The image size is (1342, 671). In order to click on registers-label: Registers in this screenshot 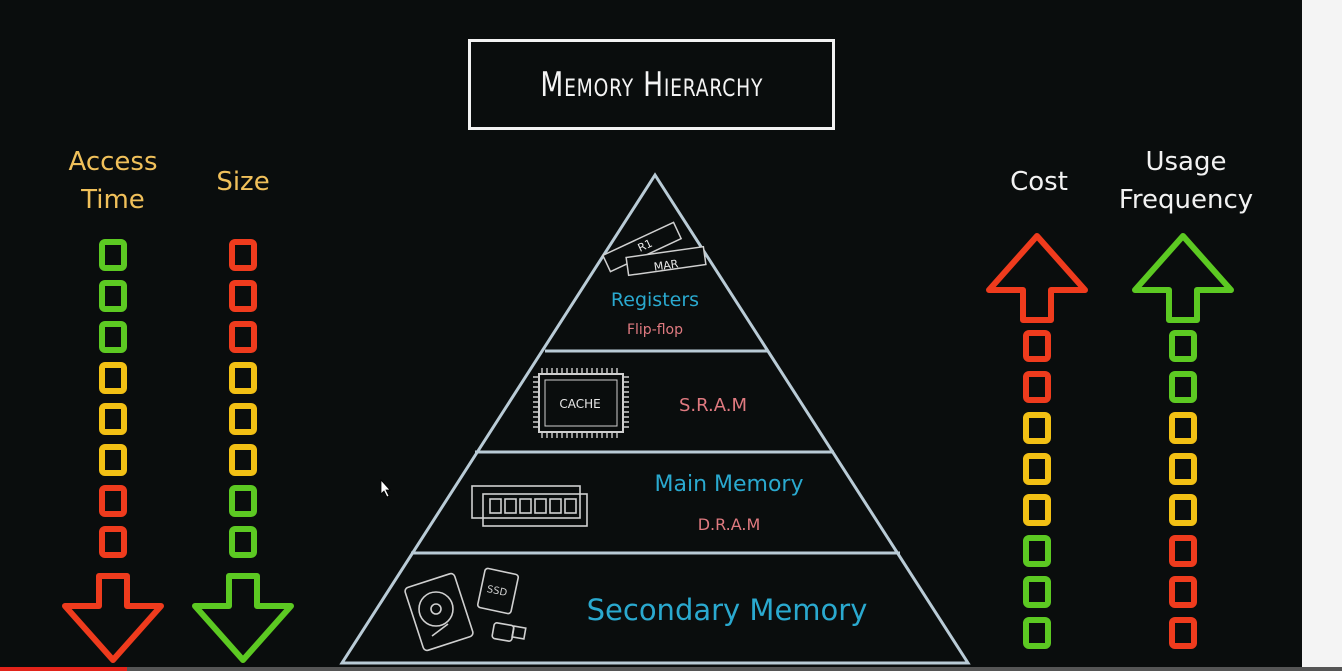, I will do `click(655, 300)`.